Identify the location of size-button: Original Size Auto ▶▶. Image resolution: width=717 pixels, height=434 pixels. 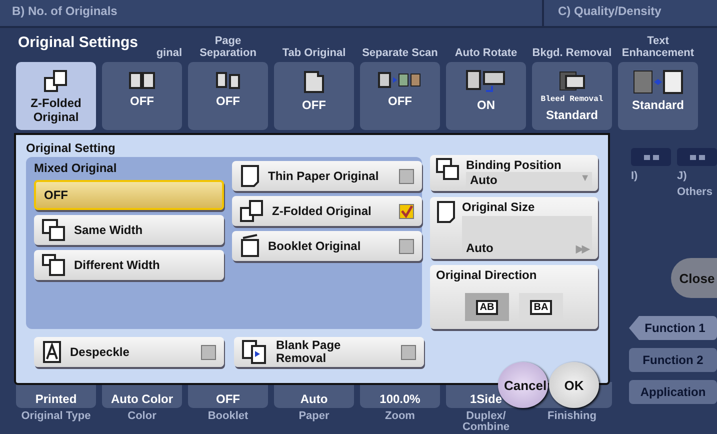
(514, 228).